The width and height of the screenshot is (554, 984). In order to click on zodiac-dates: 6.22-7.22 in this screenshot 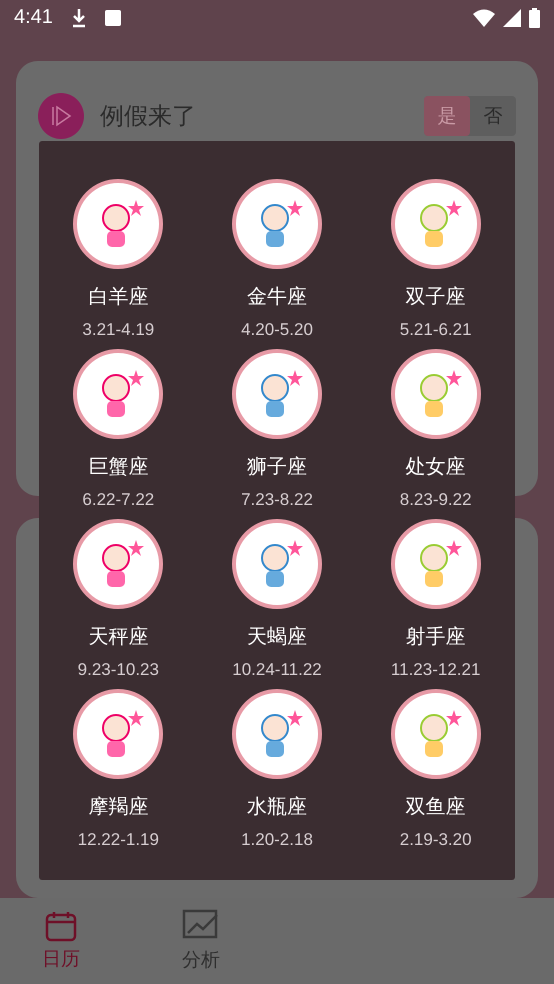, I will do `click(118, 500)`.